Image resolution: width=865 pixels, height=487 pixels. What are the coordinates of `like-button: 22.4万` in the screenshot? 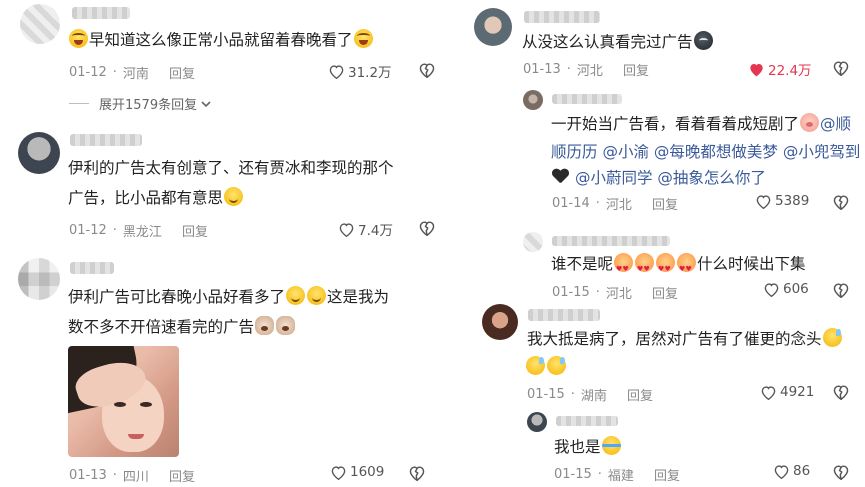 It's located at (780, 69).